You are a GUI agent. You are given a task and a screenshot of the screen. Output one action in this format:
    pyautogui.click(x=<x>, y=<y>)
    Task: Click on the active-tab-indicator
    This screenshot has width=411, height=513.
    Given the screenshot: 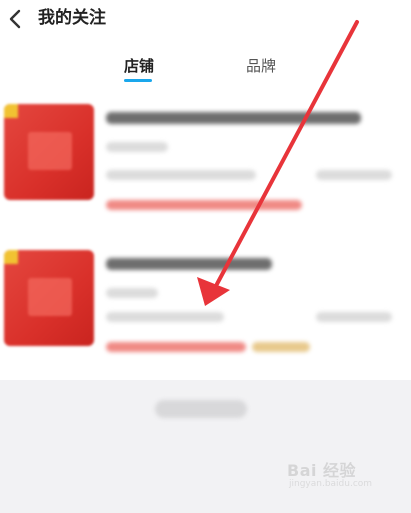 What is the action you would take?
    pyautogui.click(x=138, y=80)
    